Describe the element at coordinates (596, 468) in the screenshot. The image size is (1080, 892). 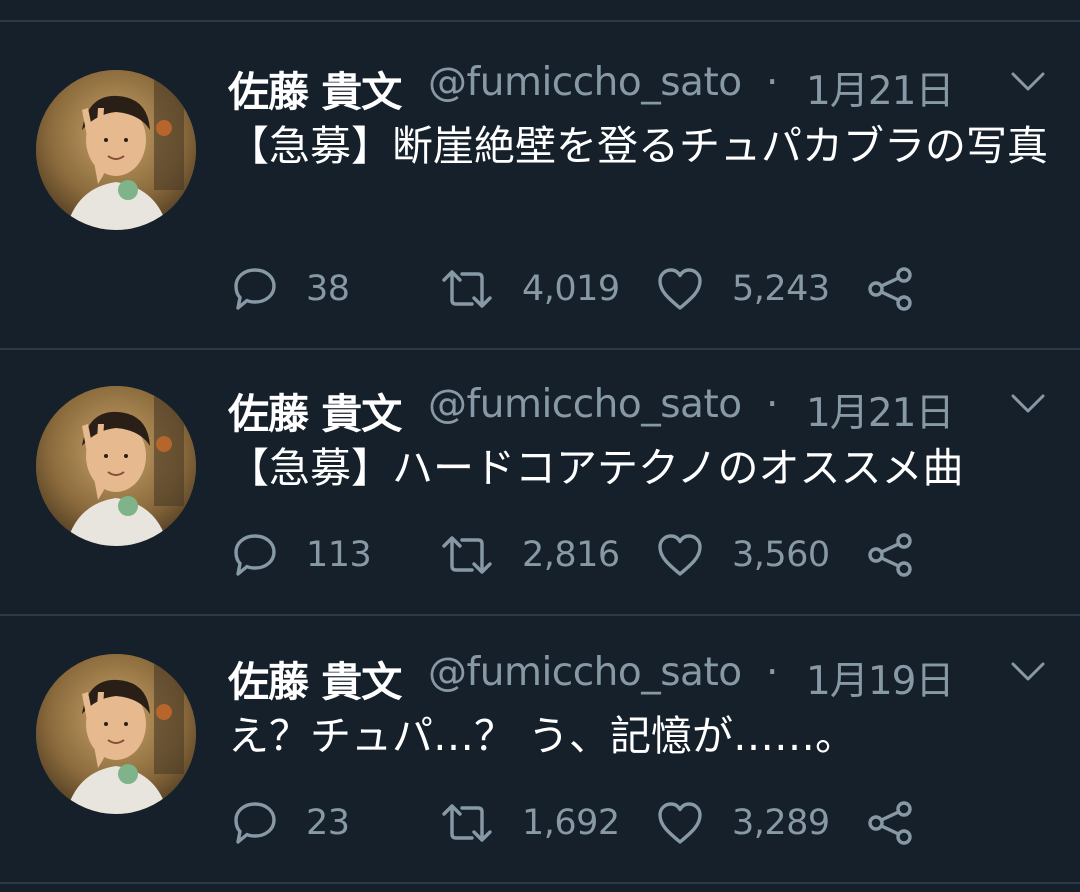
I see `tweet-text: 【急募】ハードコアテクノのオススメ曲` at that location.